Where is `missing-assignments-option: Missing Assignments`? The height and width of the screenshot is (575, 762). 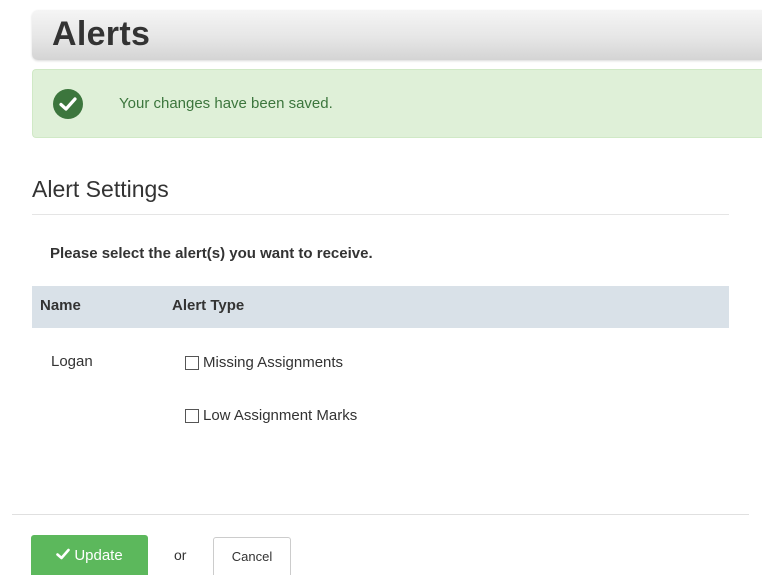
missing-assignments-option: Missing Assignments is located at coordinates (264, 362).